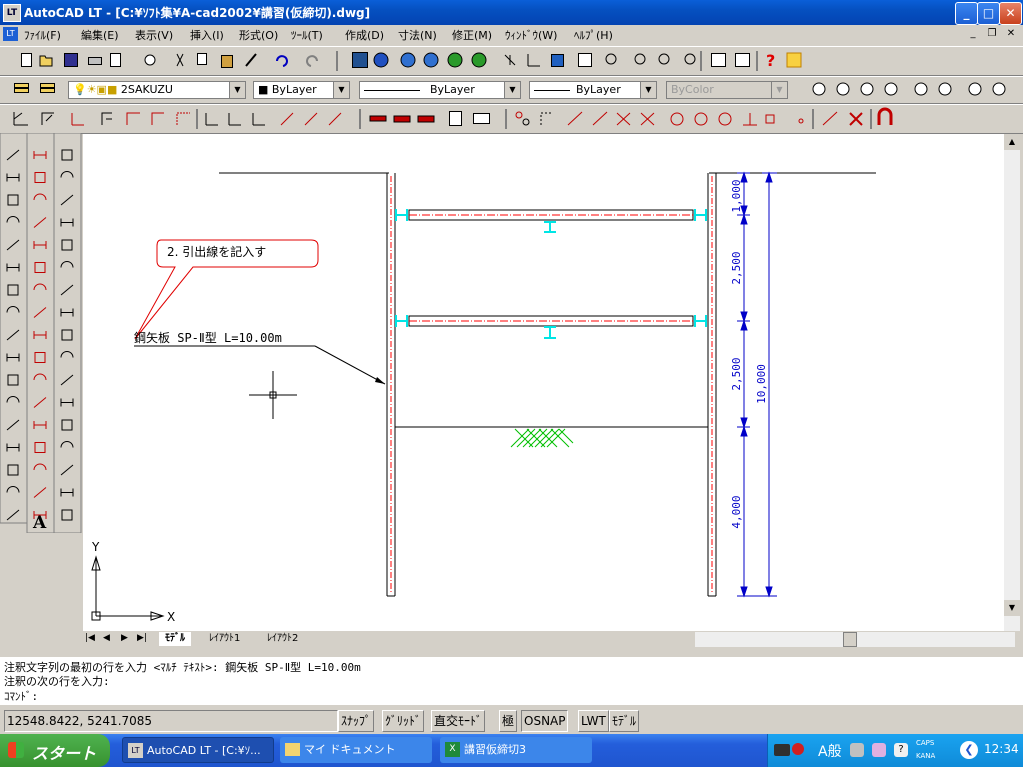 The image size is (1023, 767). I want to click on tab-first-icon: |◀, so click(90, 638).